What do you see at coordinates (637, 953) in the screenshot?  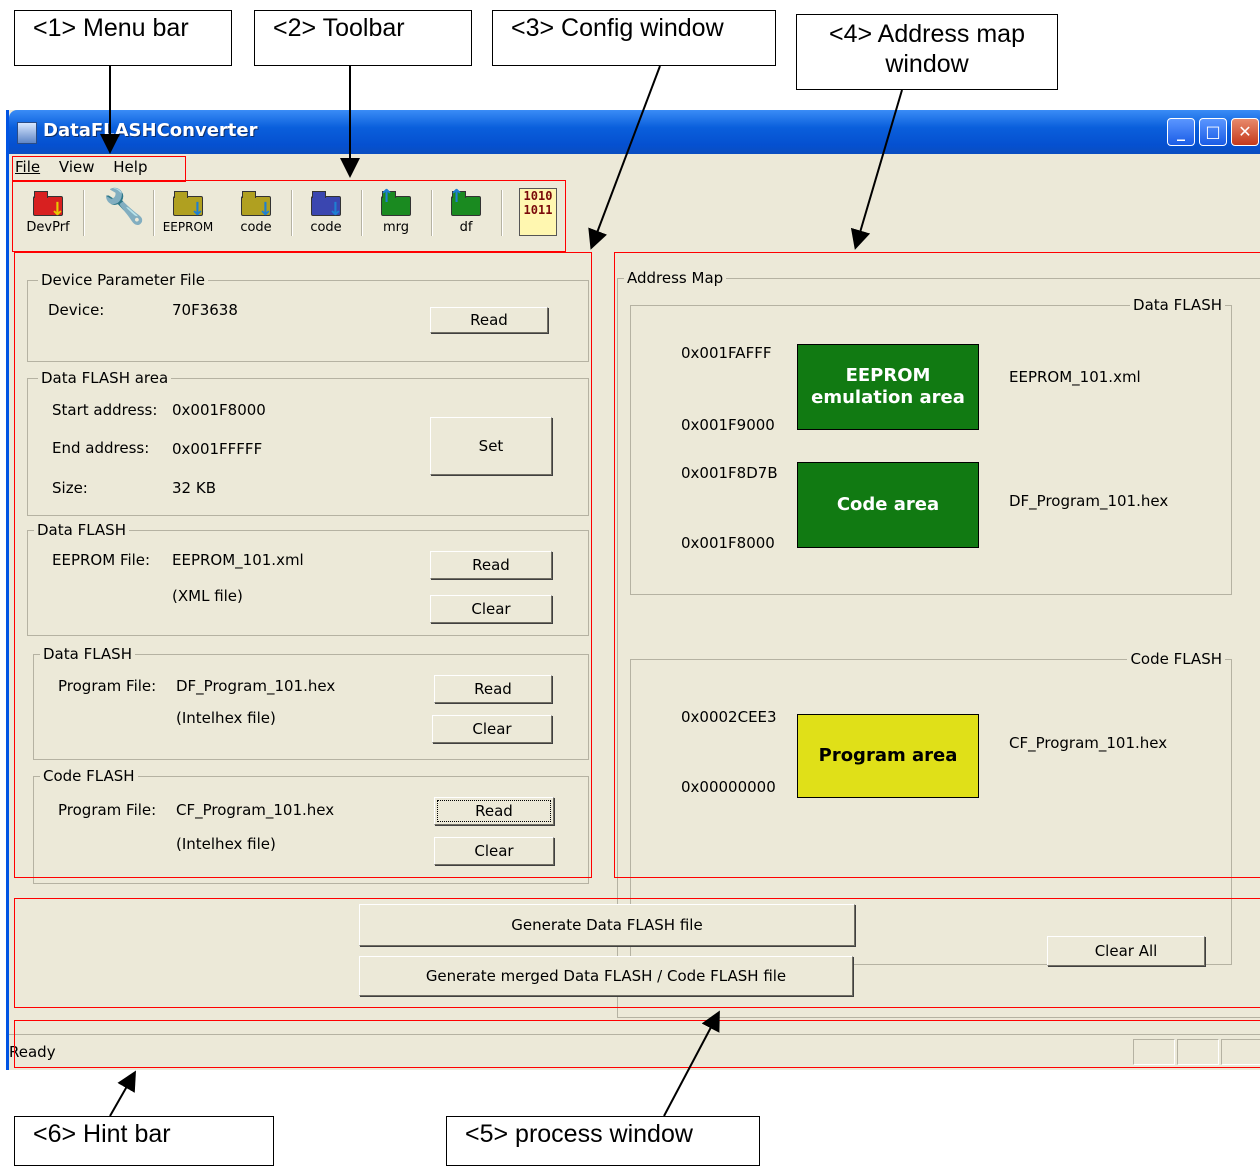 I see `highlight-process-window` at bounding box center [637, 953].